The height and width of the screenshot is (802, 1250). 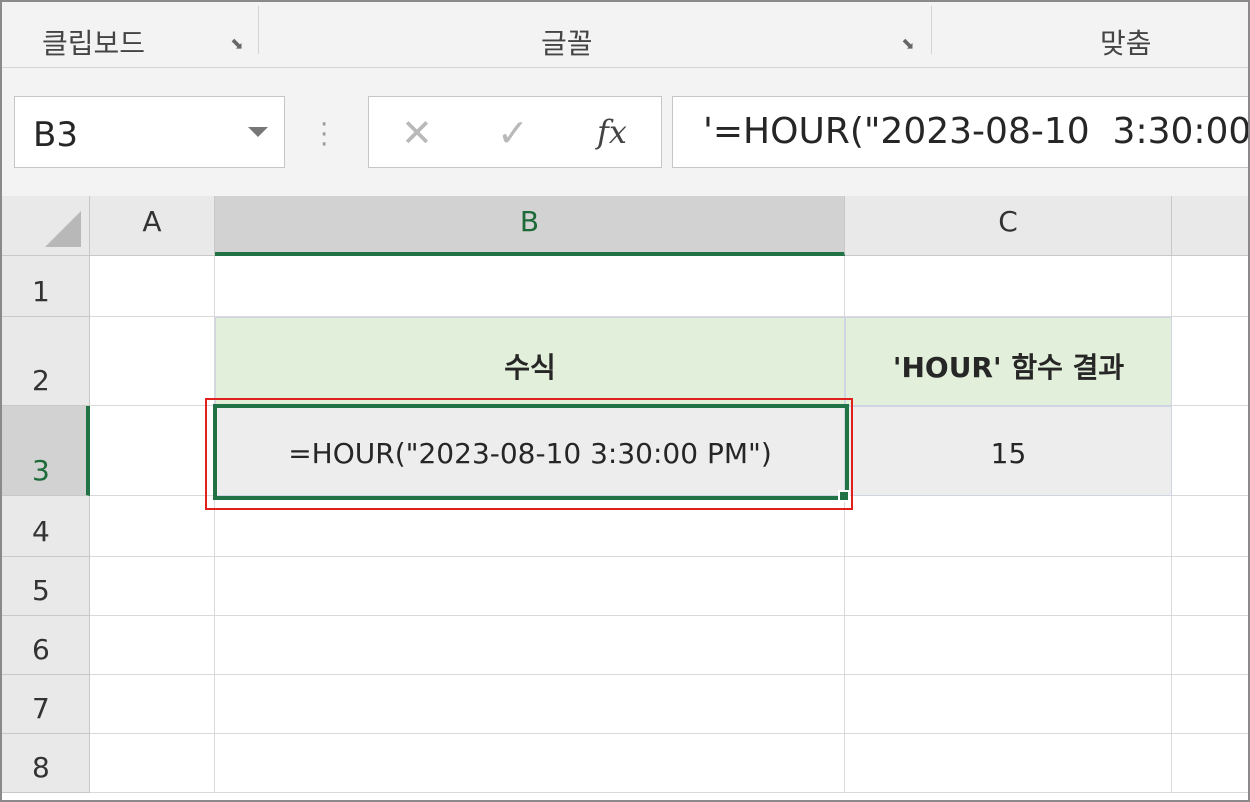 I want to click on row-header-7: 7, so click(x=46, y=704).